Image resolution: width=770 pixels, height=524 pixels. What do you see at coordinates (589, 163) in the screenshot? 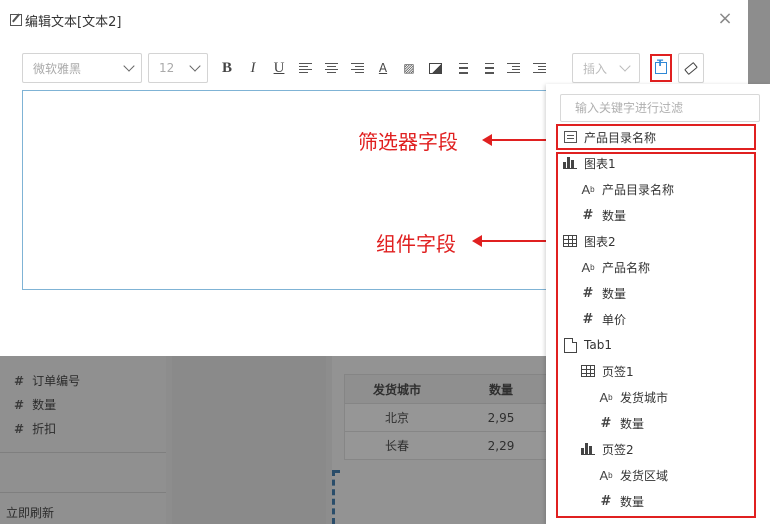
I see `component-item-chart1: 图表1` at bounding box center [589, 163].